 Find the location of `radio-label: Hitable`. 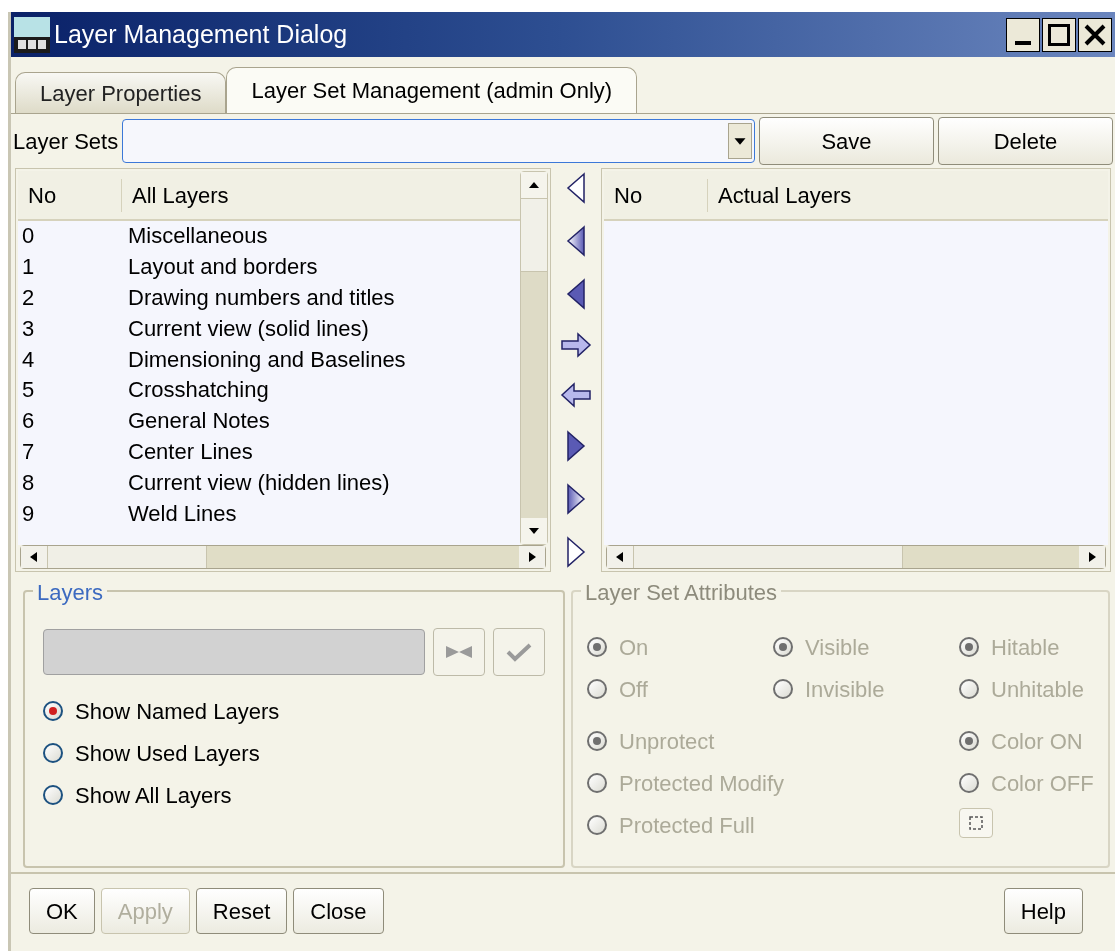

radio-label: Hitable is located at coordinates (1025, 647).